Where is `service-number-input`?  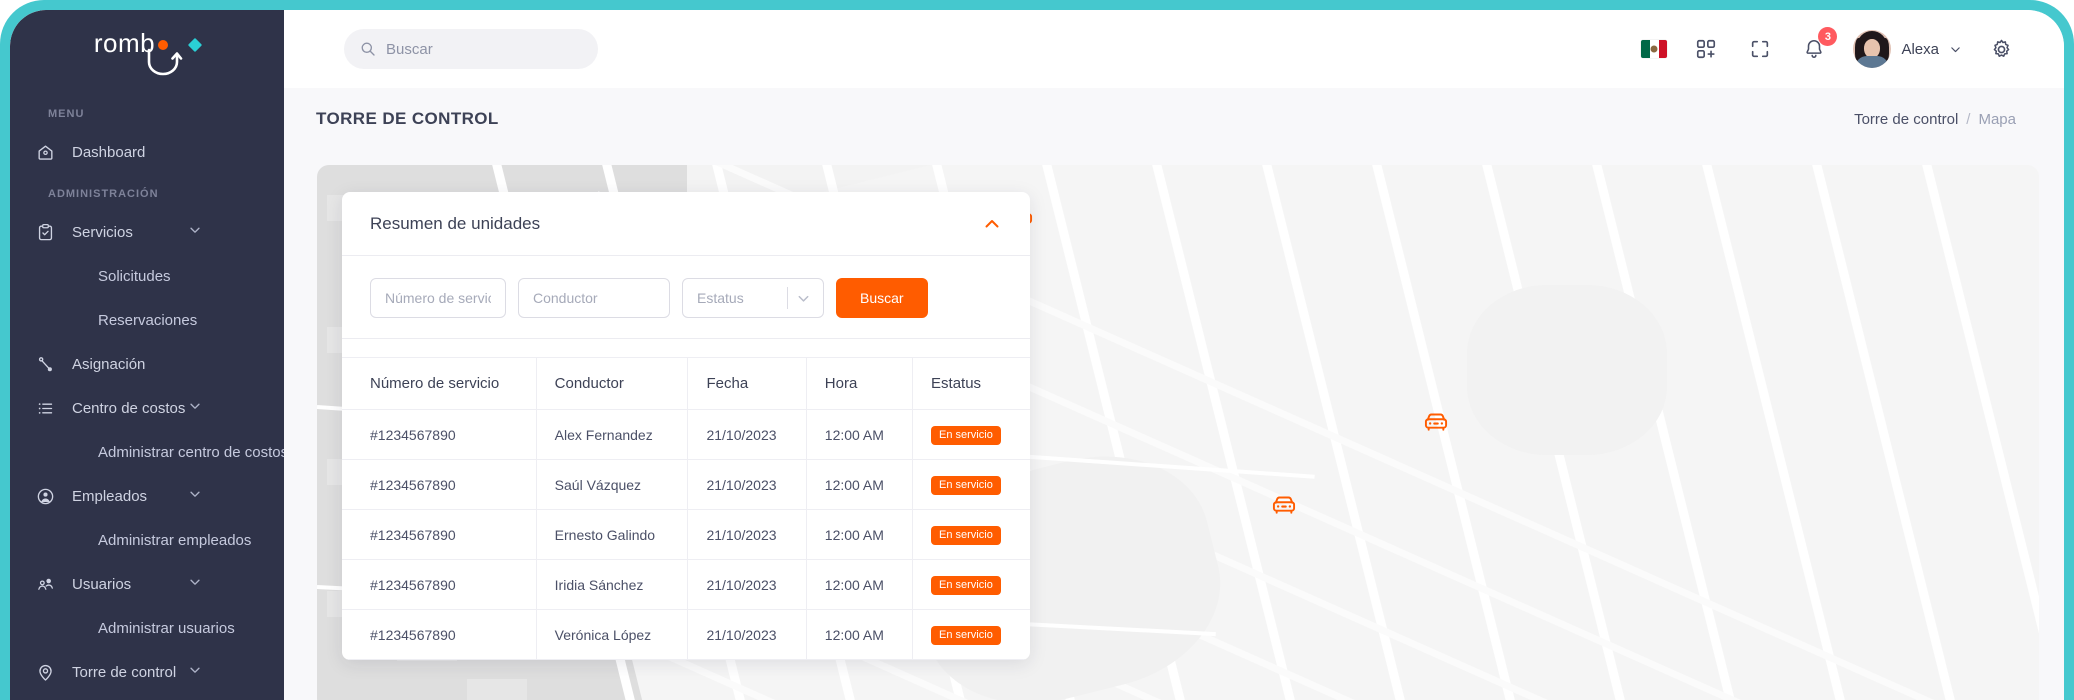
service-number-input is located at coordinates (438, 298).